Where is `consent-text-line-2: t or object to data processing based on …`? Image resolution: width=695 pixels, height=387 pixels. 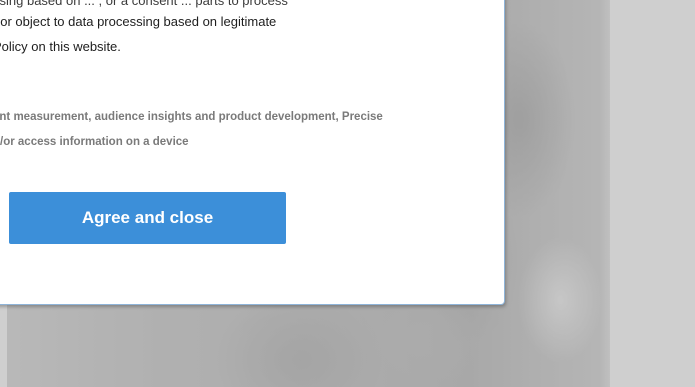 consent-text-line-2: t or object to data processing based on … is located at coordinates (138, 21).